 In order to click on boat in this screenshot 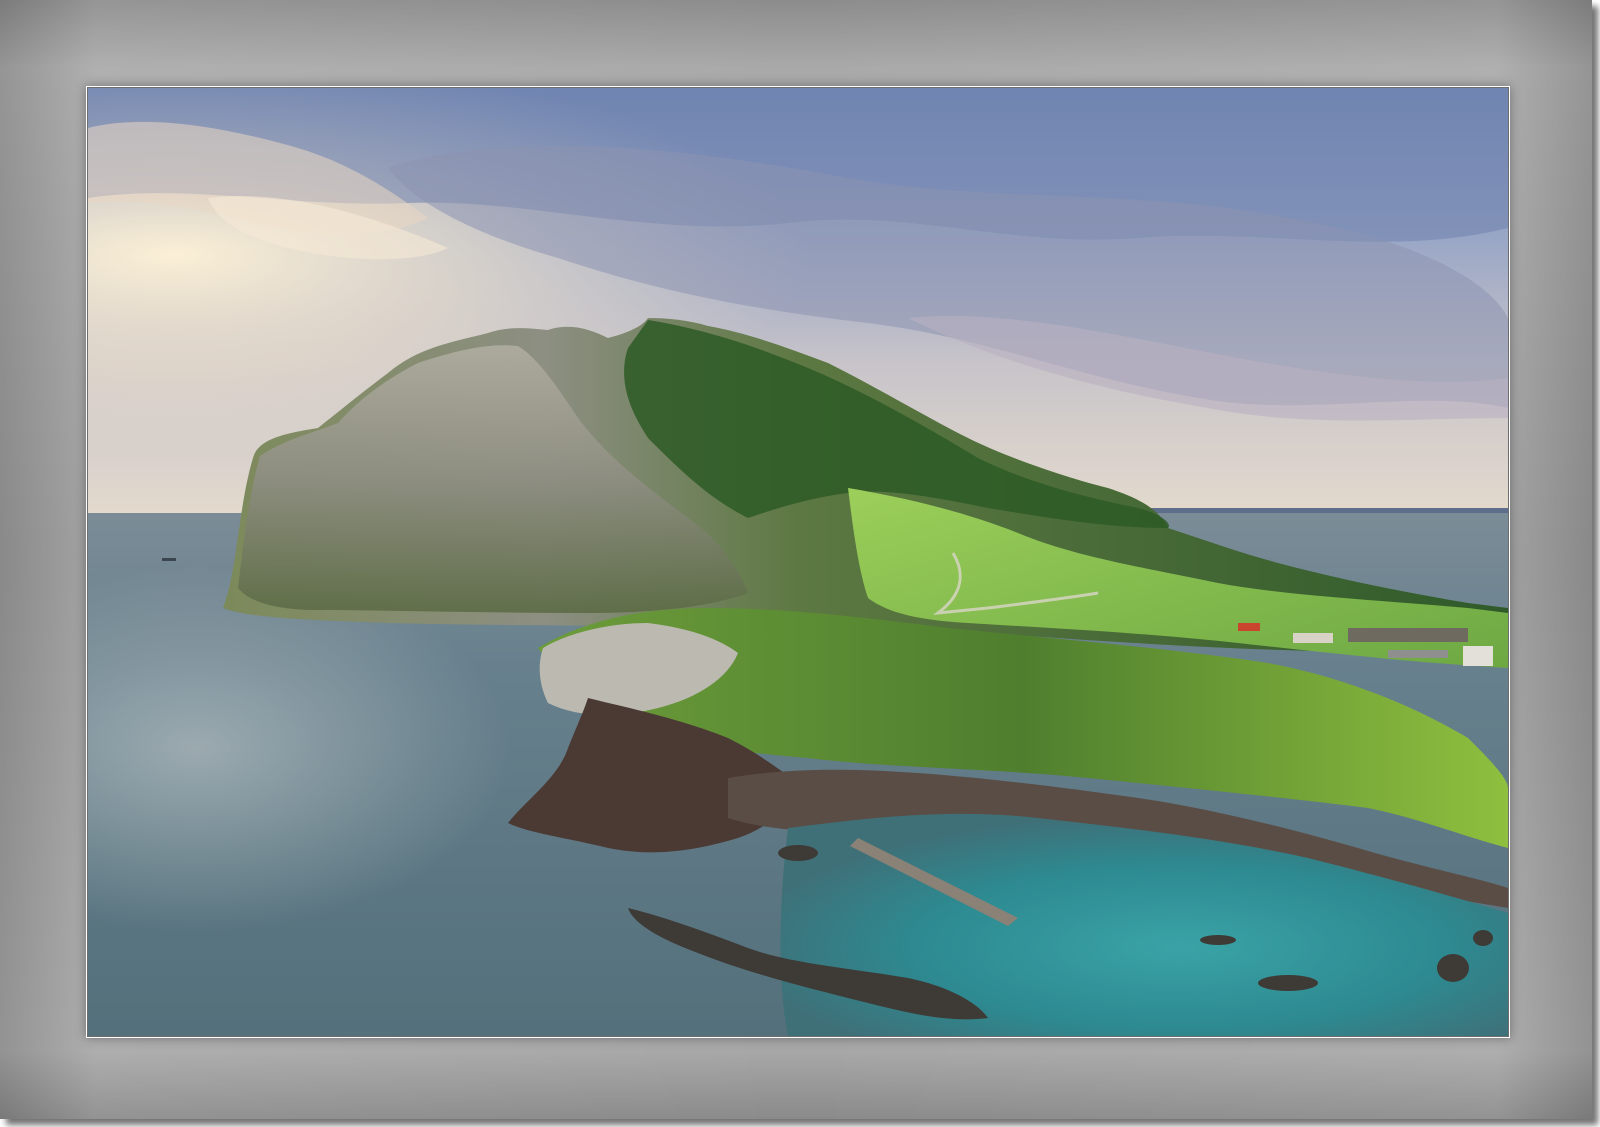, I will do `click(169, 559)`.